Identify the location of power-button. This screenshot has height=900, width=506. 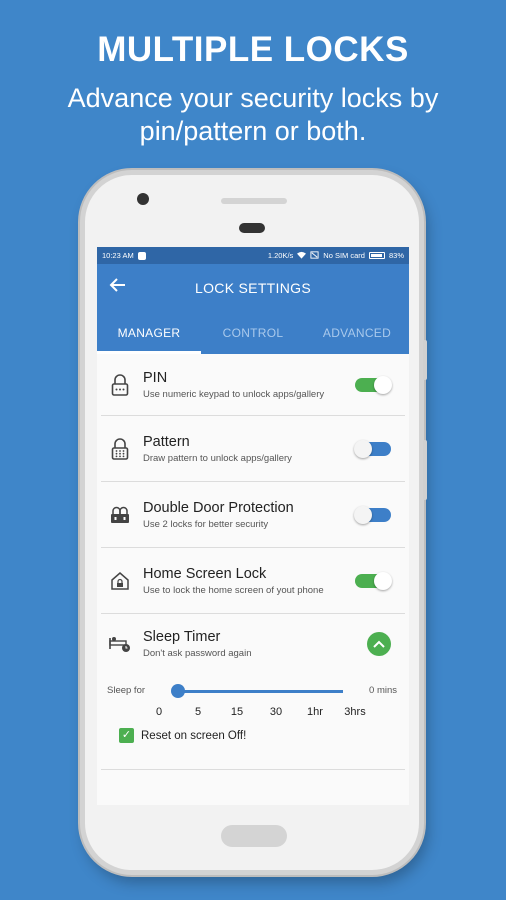
(425, 470).